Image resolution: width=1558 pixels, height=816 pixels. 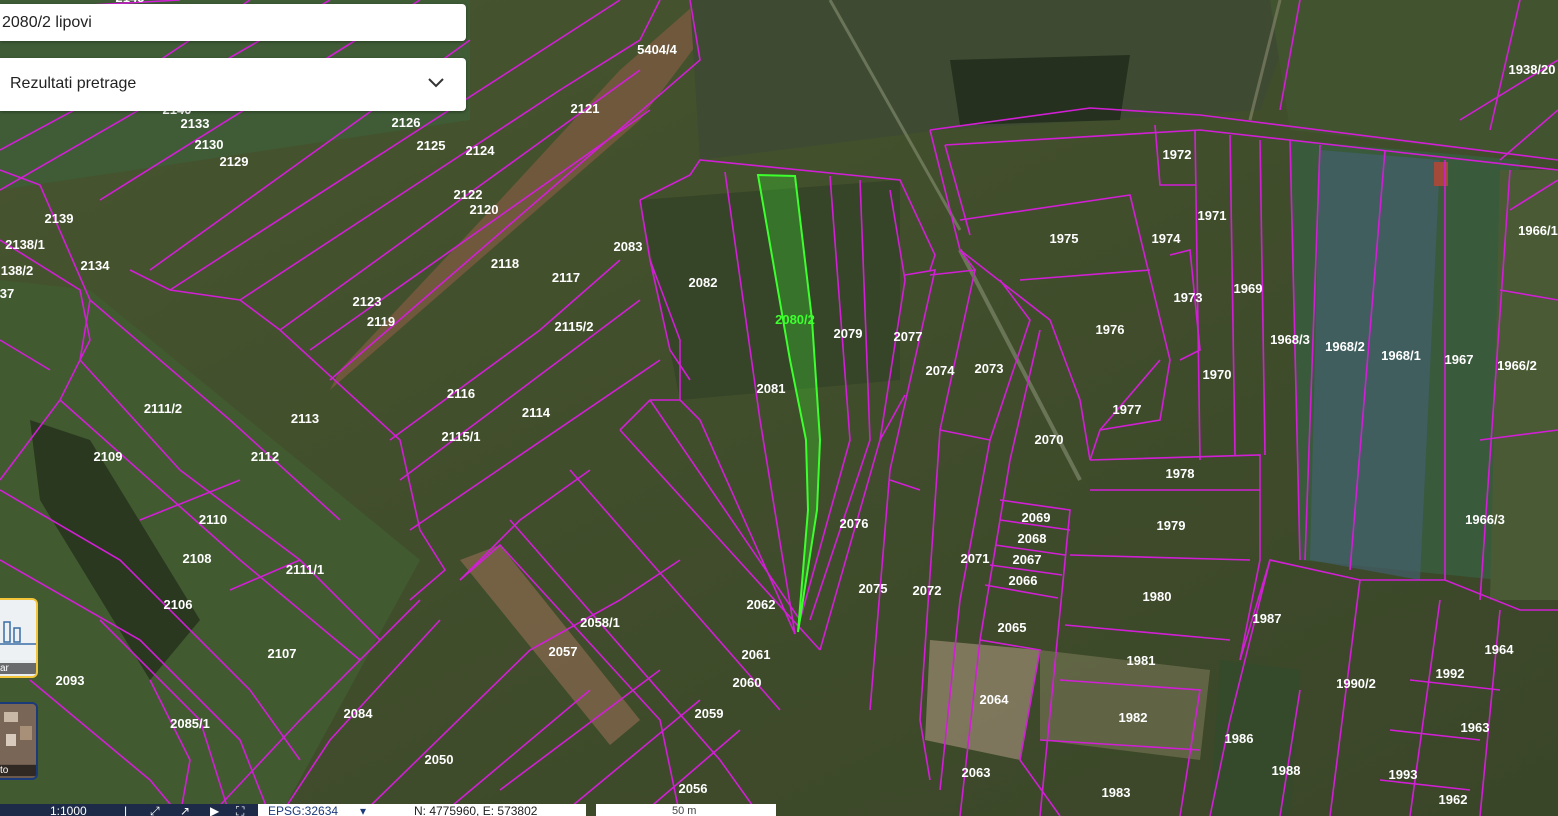 I want to click on svg-text: 5404/4, so click(x=657, y=49).